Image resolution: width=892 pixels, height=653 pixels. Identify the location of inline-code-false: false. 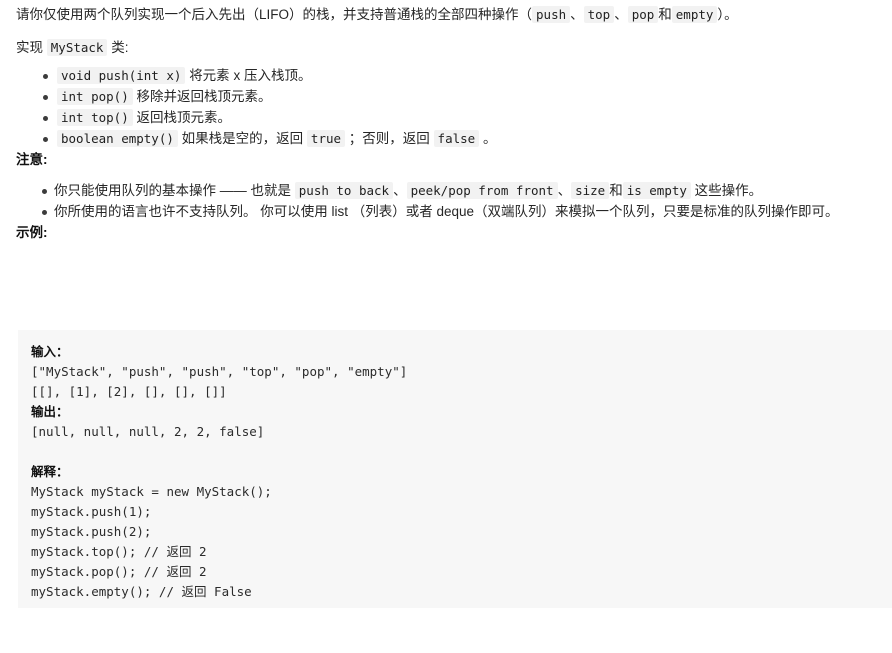
(456, 138).